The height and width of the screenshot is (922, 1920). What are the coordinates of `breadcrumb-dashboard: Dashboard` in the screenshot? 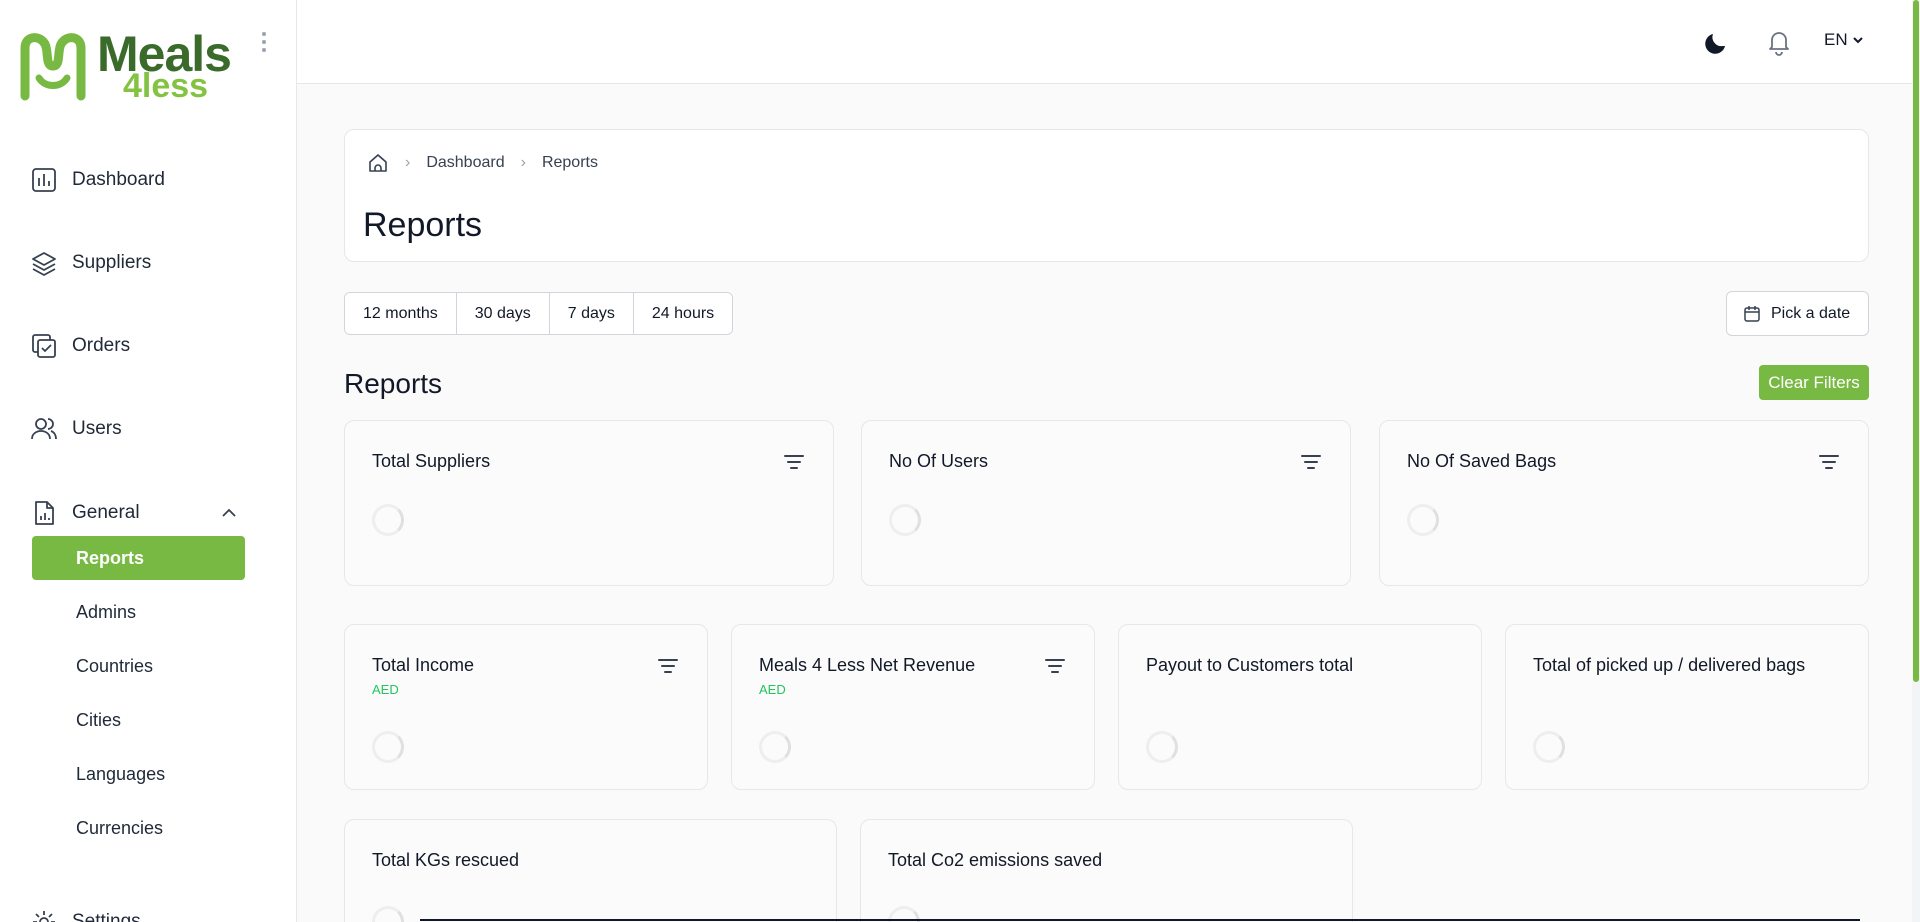 It's located at (465, 163).